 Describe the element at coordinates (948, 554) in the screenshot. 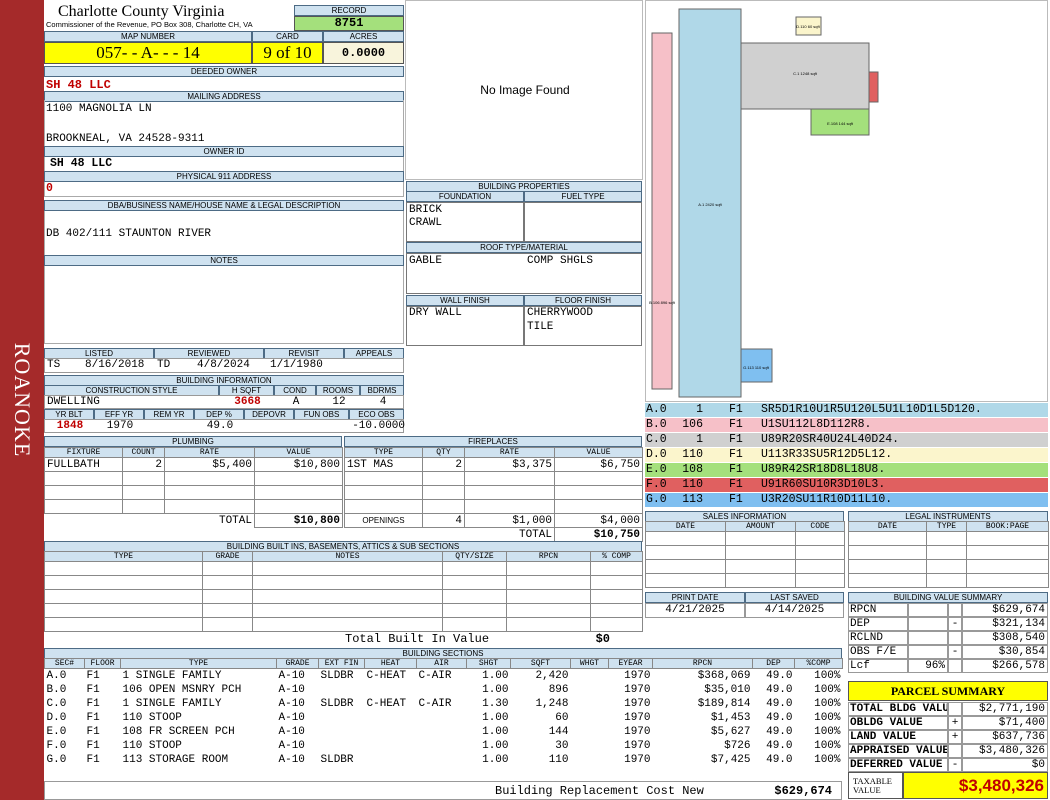

I see `legal-table: DATE TYPE BOOK:PAGE` at that location.